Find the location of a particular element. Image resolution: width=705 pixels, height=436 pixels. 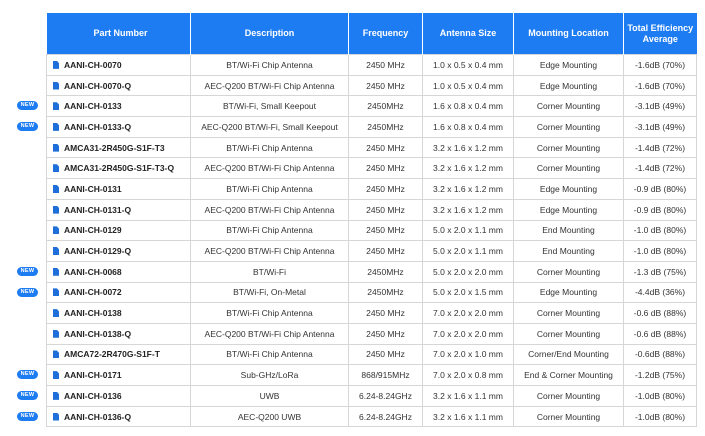

part-number-cell: AANI-CH-0068 is located at coordinates (118, 271).